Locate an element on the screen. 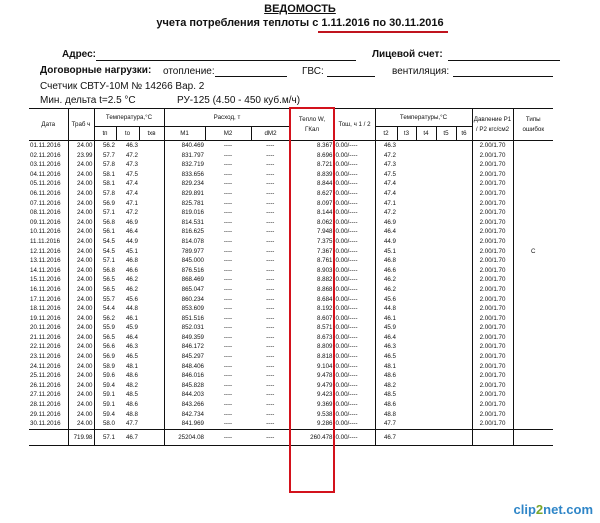 The height and width of the screenshot is (523, 600). cell-m1: 844.203 is located at coordinates (192, 395).